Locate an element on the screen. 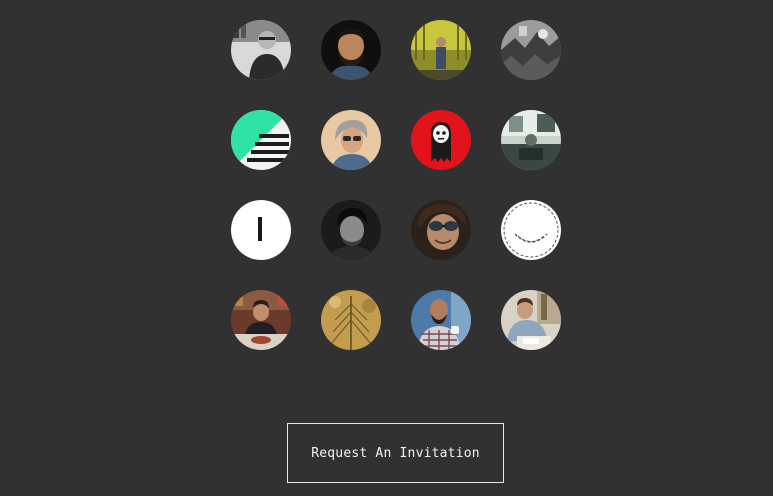 Image resolution: width=773 pixels, height=496 pixels. avatar-1-image is located at coordinates (261, 50).